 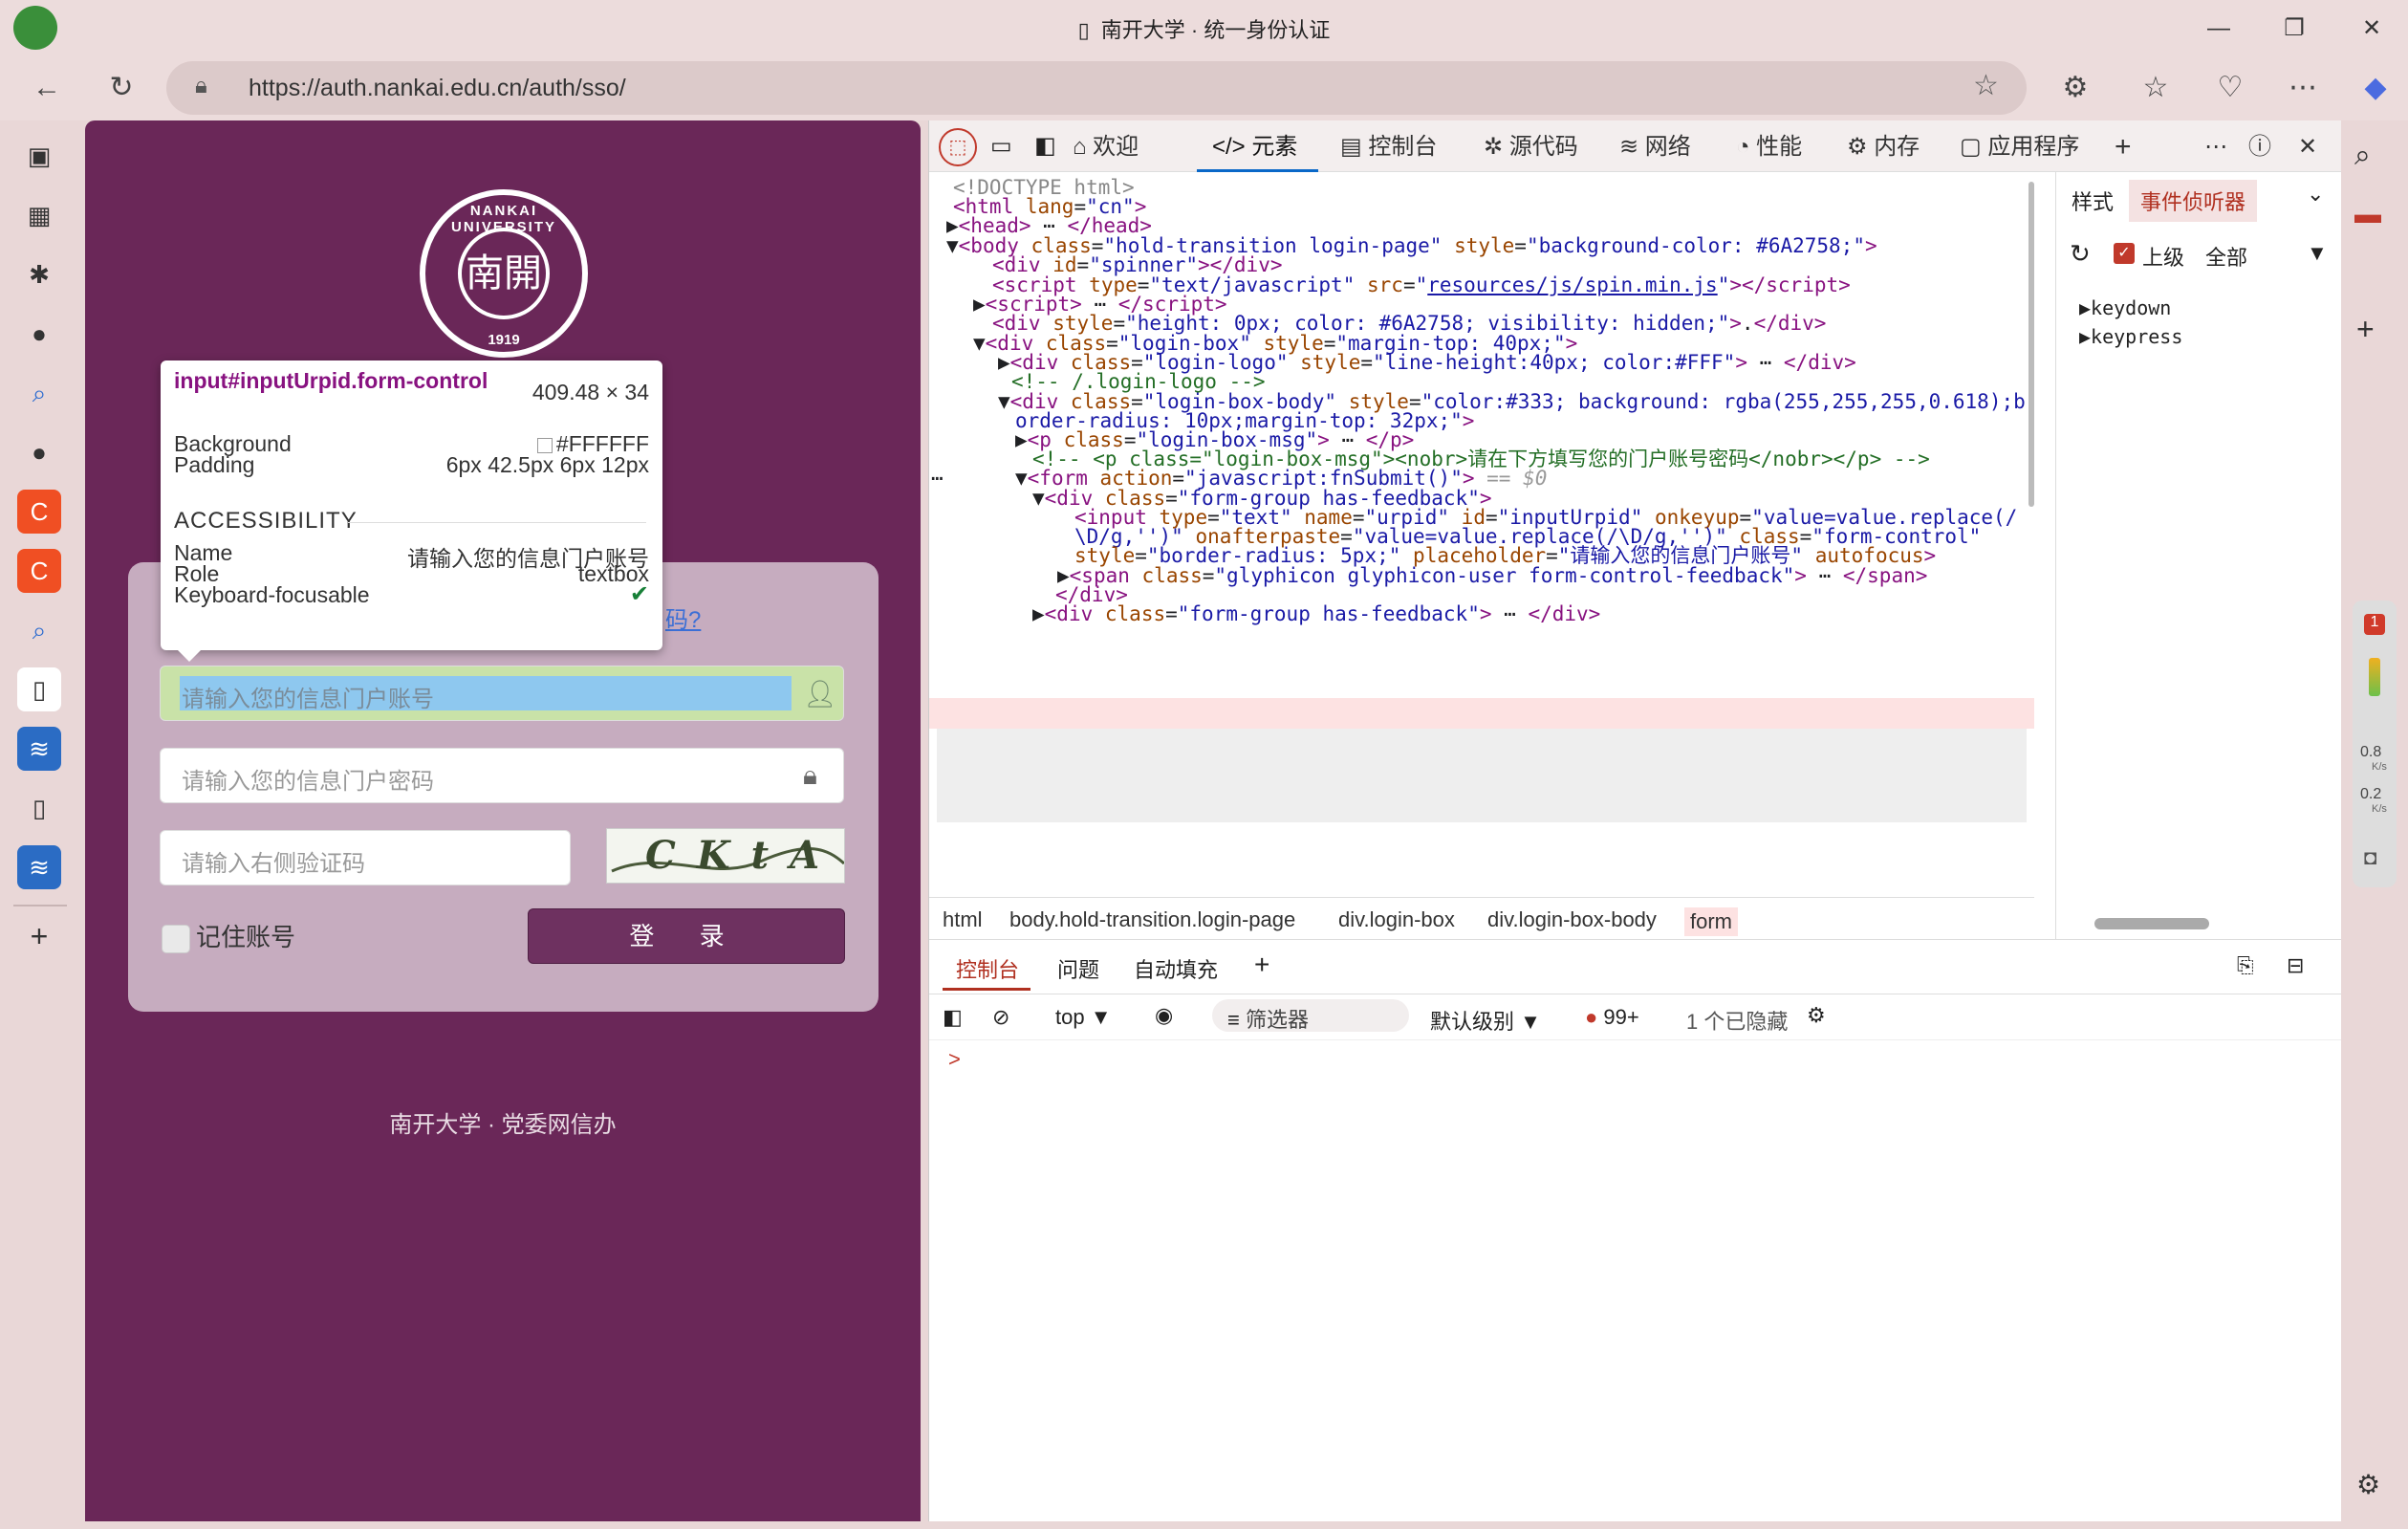 What do you see at coordinates (2368, 1484) in the screenshot?
I see `settings-icon: ⚙` at bounding box center [2368, 1484].